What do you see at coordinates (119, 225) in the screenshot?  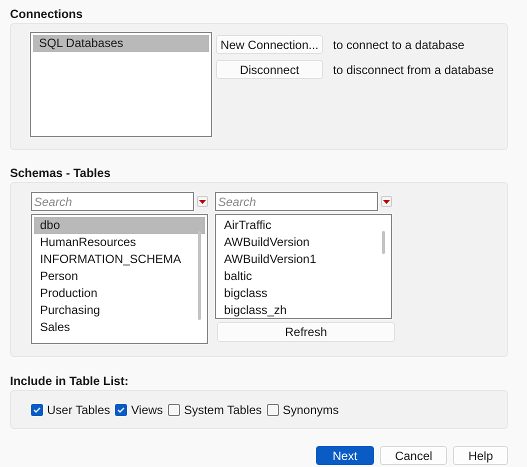 I see `list-item: dbo` at bounding box center [119, 225].